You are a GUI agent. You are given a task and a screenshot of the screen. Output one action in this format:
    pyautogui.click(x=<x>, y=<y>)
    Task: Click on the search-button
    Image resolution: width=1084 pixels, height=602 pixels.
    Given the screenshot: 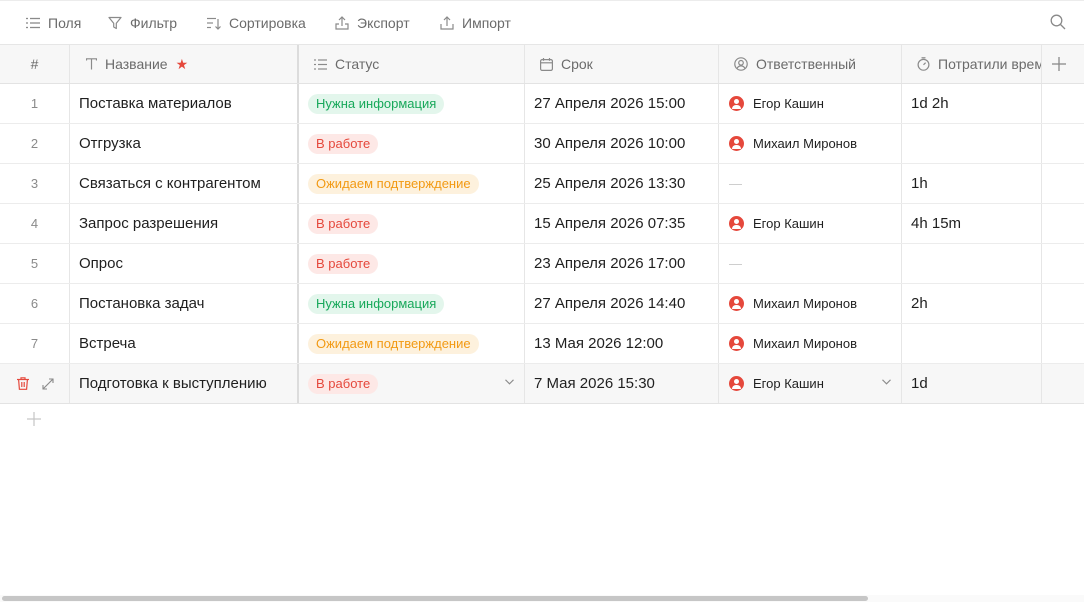 What is the action you would take?
    pyautogui.click(x=1058, y=24)
    